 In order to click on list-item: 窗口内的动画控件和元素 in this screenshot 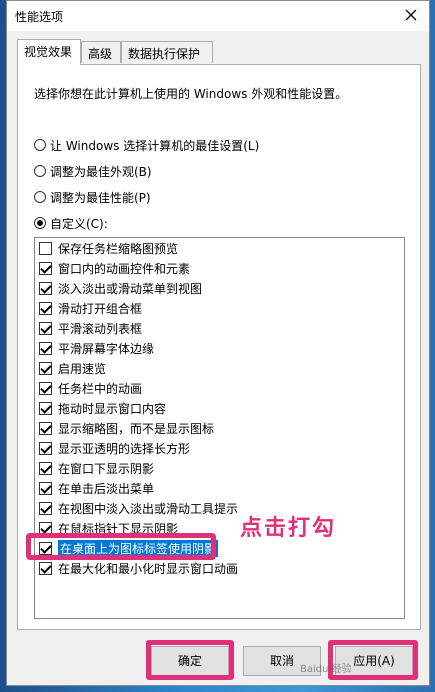, I will do `click(114, 268)`.